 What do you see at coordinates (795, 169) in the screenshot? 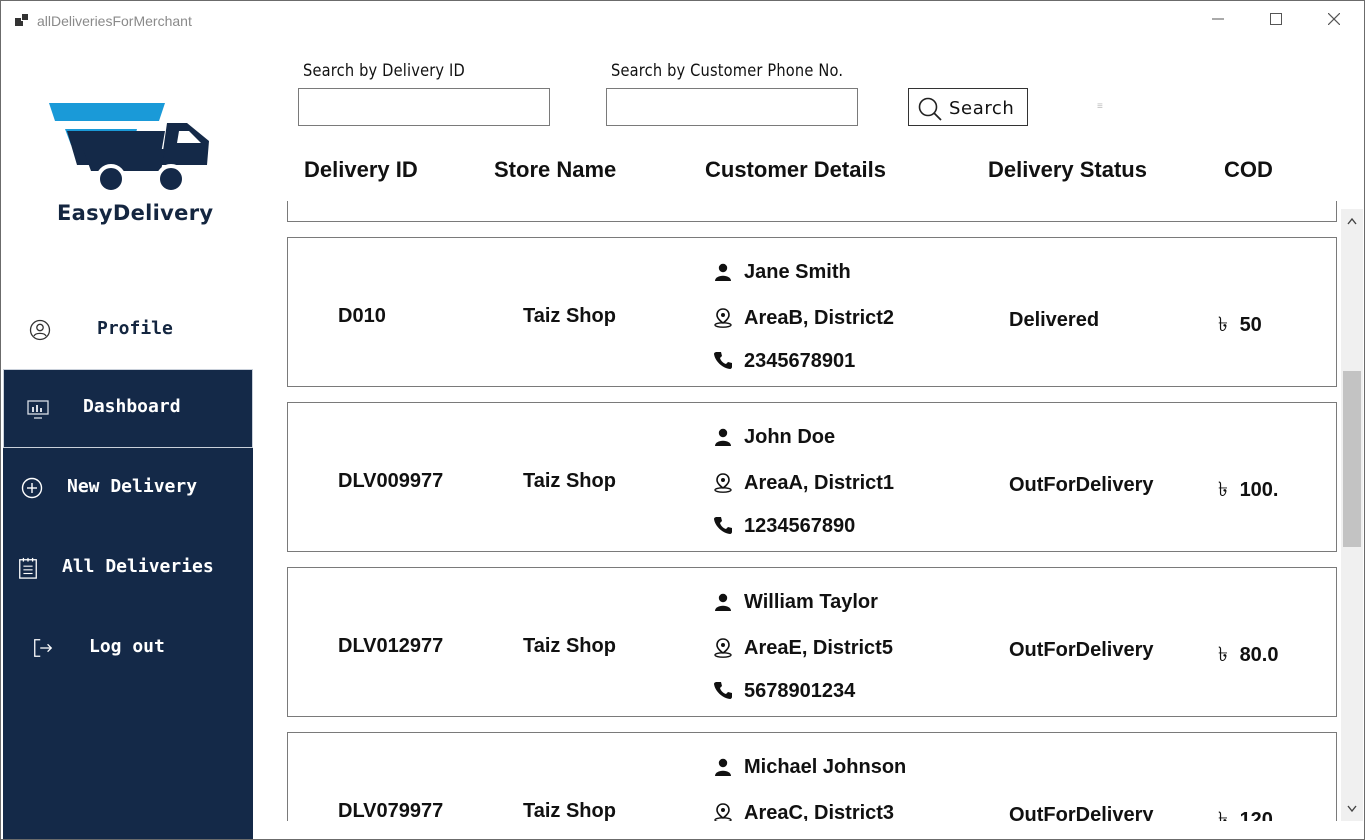
I see `header-customer-details: Customer Details` at bounding box center [795, 169].